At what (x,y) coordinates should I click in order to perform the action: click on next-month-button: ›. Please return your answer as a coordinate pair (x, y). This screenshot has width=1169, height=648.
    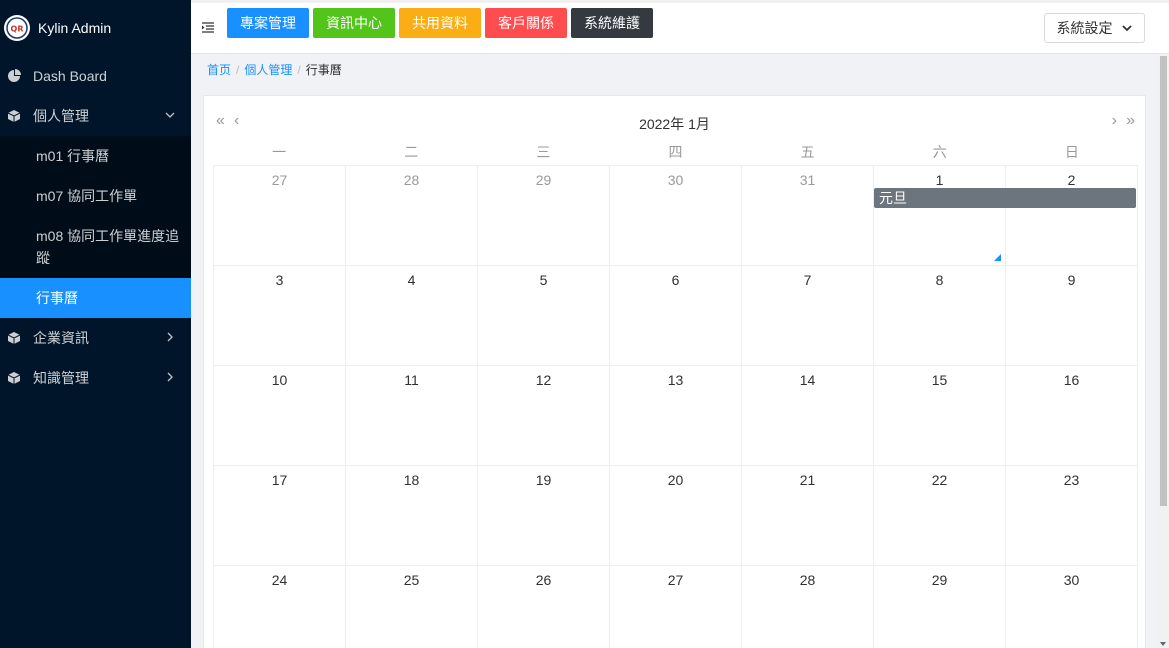
    Looking at the image, I should click on (1114, 121).